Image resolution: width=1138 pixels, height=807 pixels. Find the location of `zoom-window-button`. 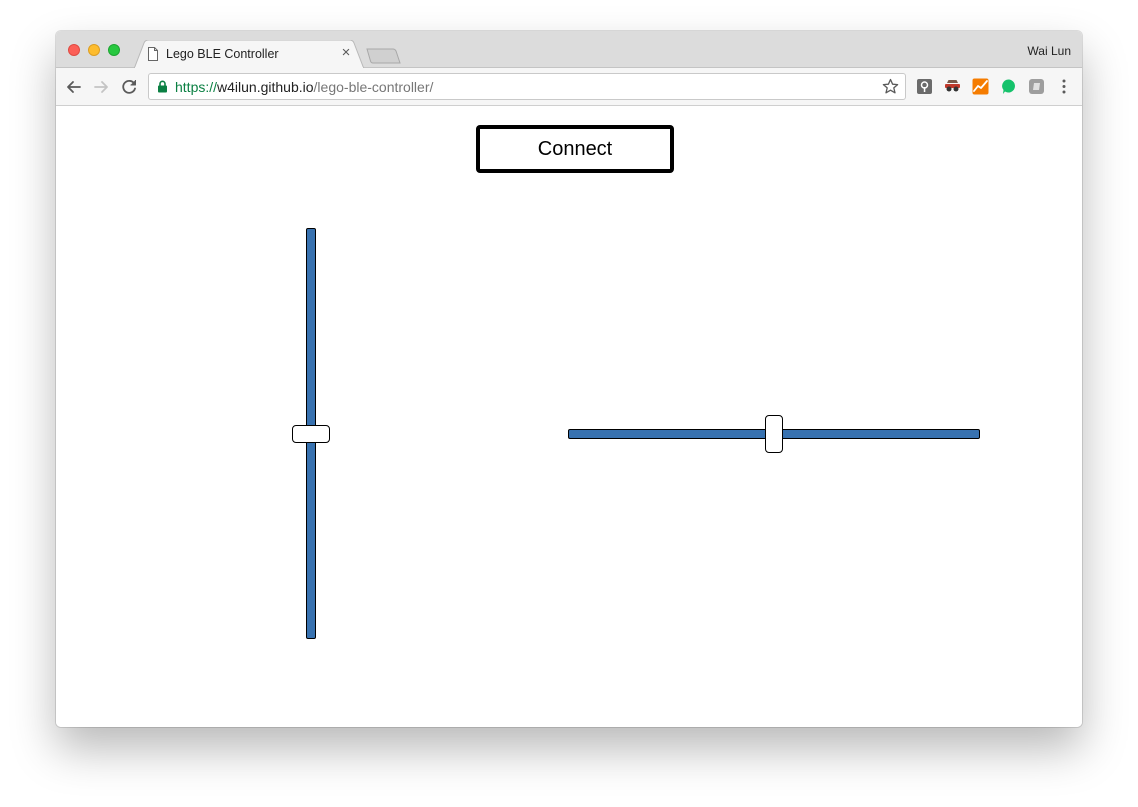

zoom-window-button is located at coordinates (114, 50).